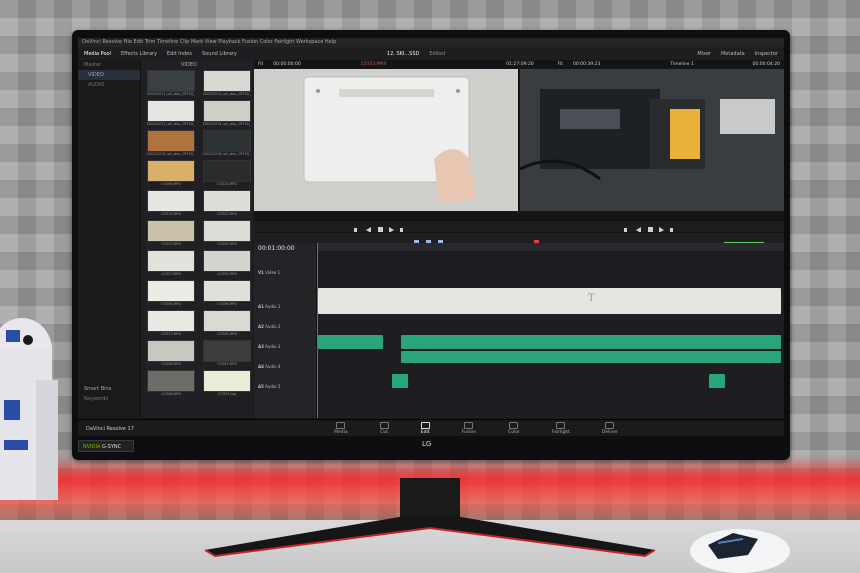  What do you see at coordinates (514, 432) in the screenshot?
I see `page-tab-label: Color` at bounding box center [514, 432].